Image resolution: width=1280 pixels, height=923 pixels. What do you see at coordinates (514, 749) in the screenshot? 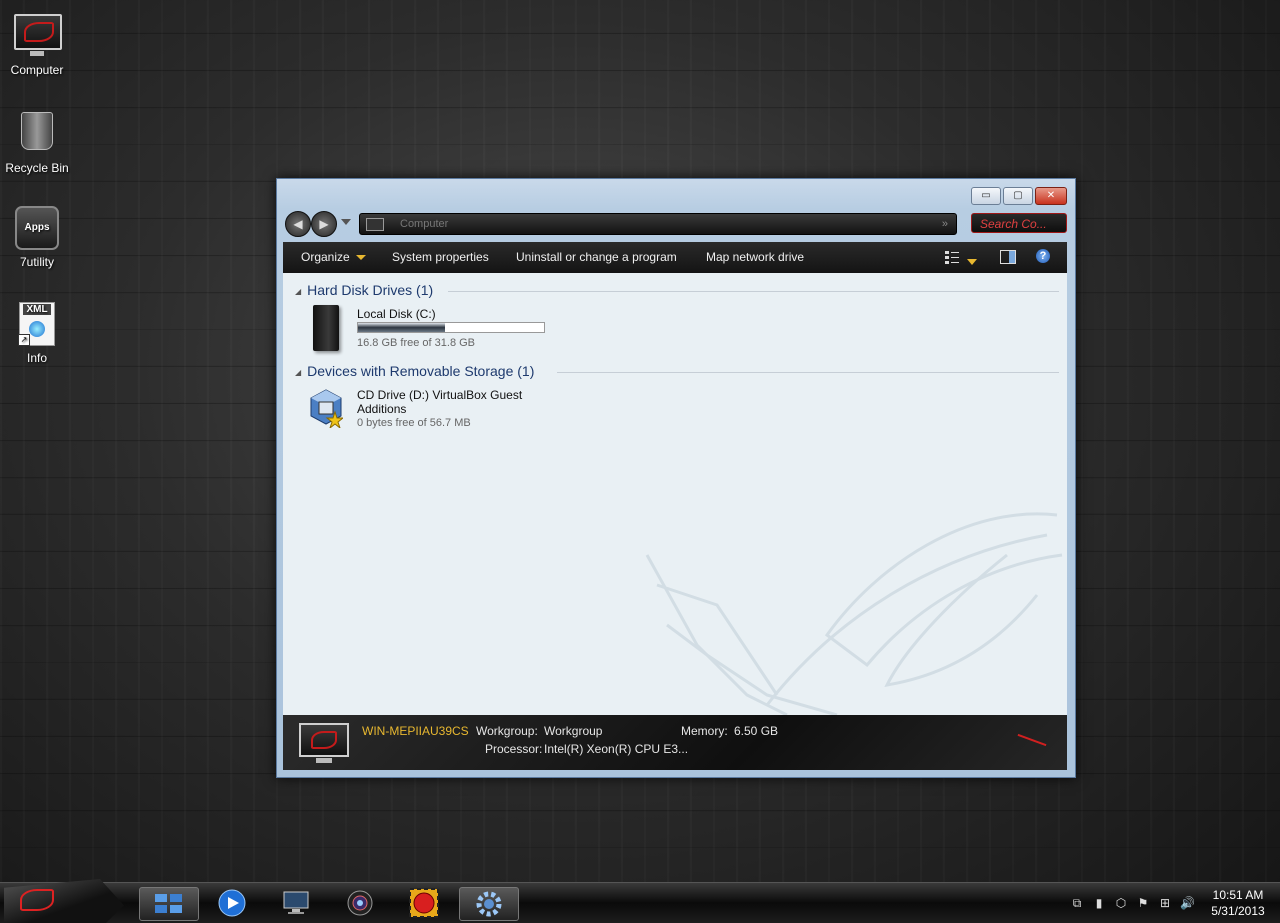
I see `processor-label: Processor:` at bounding box center [514, 749].